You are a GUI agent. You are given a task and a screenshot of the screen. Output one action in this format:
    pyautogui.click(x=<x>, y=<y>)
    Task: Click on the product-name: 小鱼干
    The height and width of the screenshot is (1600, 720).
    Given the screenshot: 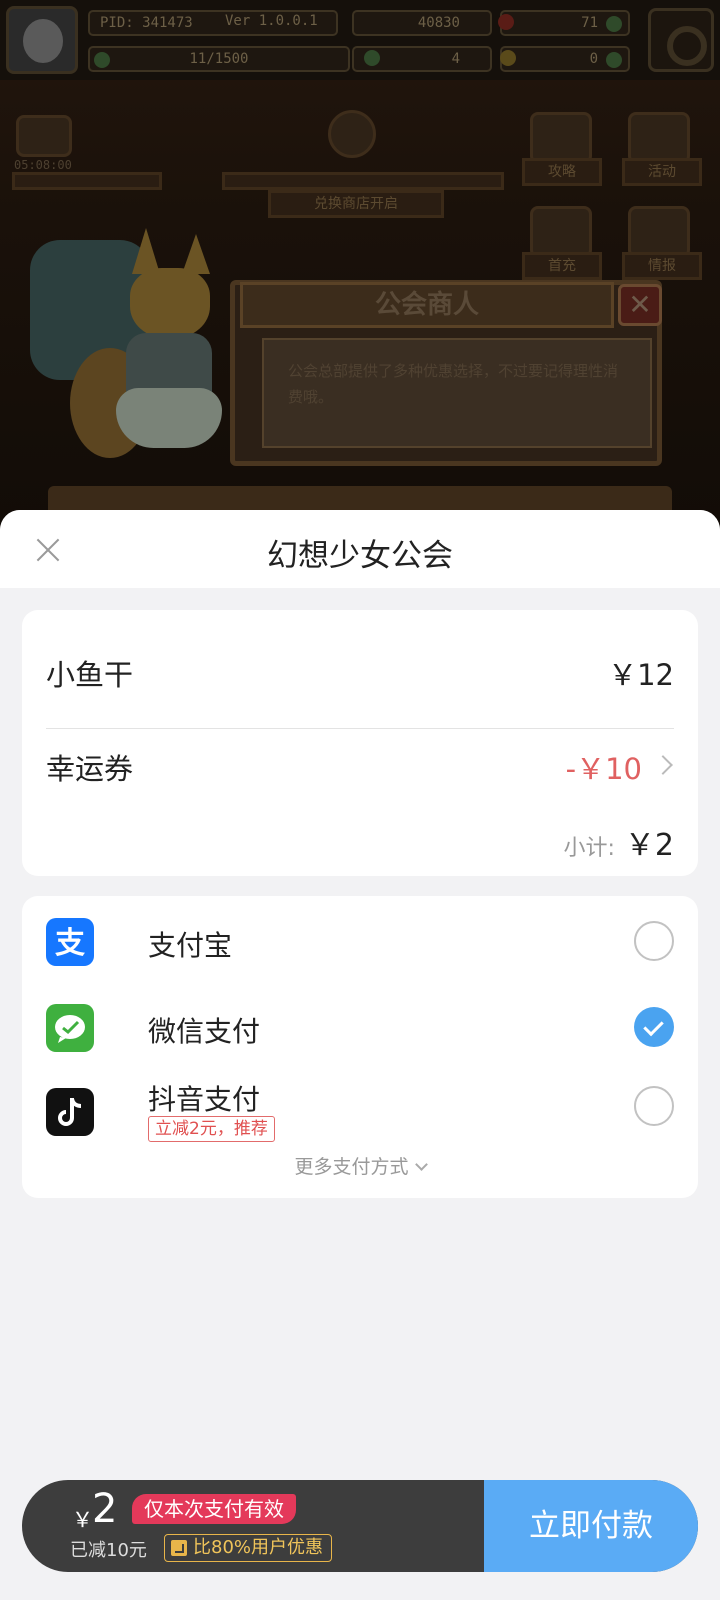 What is the action you would take?
    pyautogui.click(x=90, y=675)
    